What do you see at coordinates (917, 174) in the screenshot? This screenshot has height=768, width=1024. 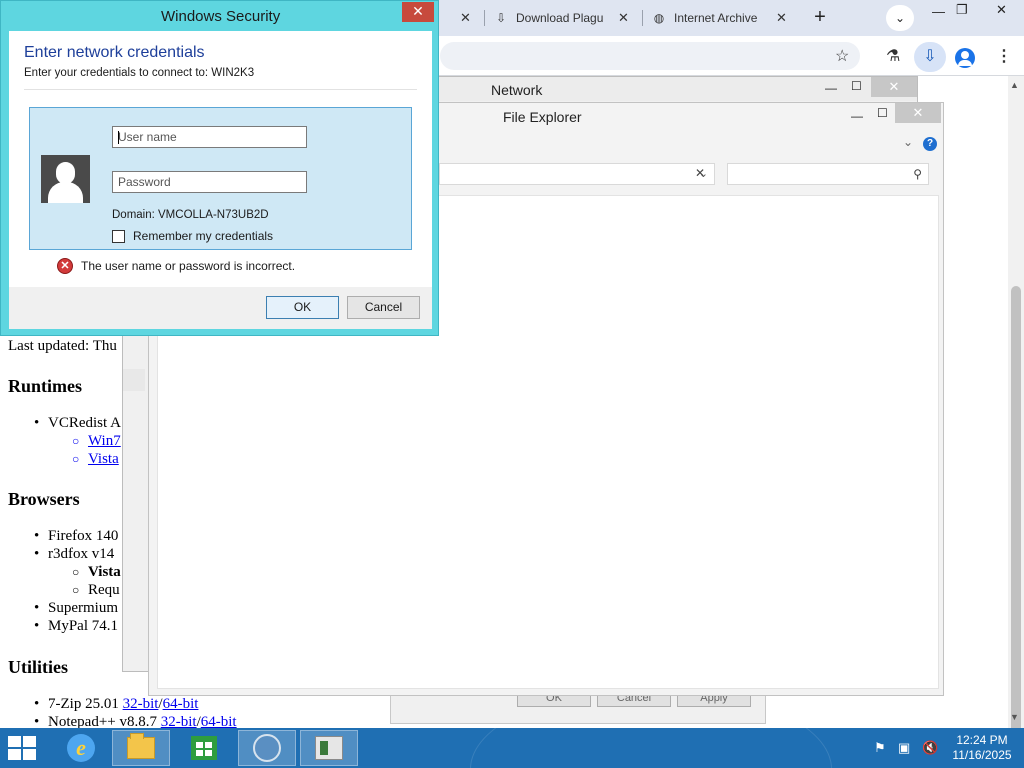 I see `search-icon: ⚲` at bounding box center [917, 174].